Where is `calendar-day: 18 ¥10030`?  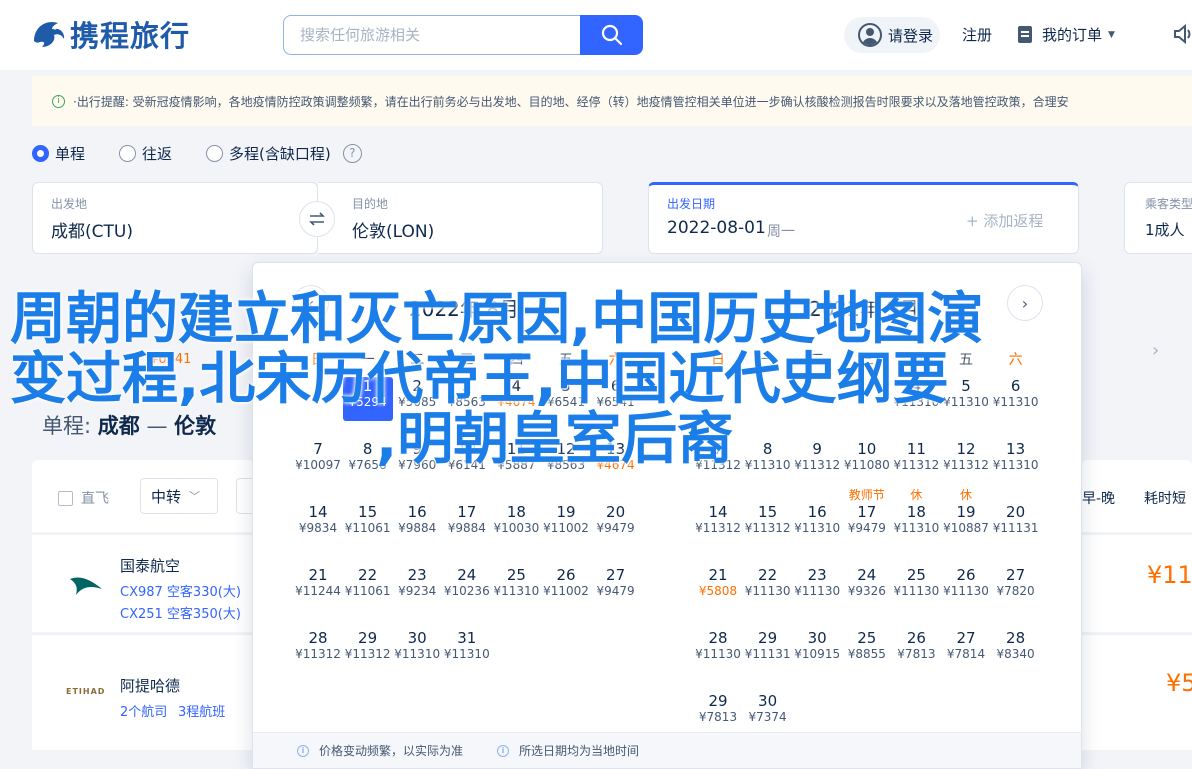
calendar-day: 18 ¥10030 is located at coordinates (516, 525).